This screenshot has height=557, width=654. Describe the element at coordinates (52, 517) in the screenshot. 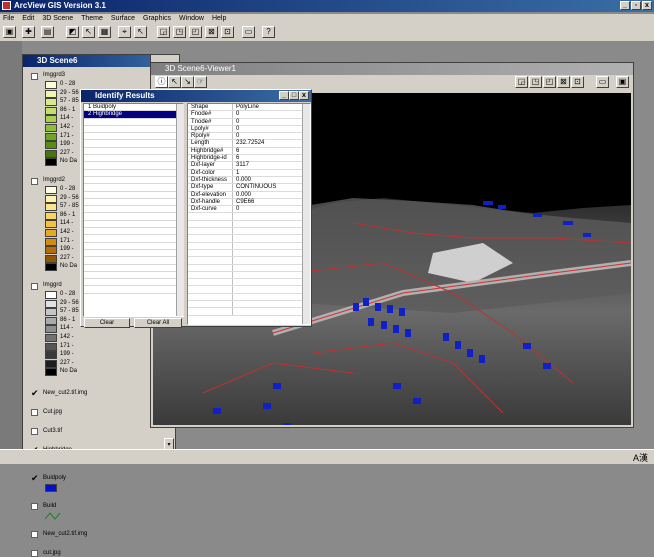

I see `line-symbol-icon` at that location.